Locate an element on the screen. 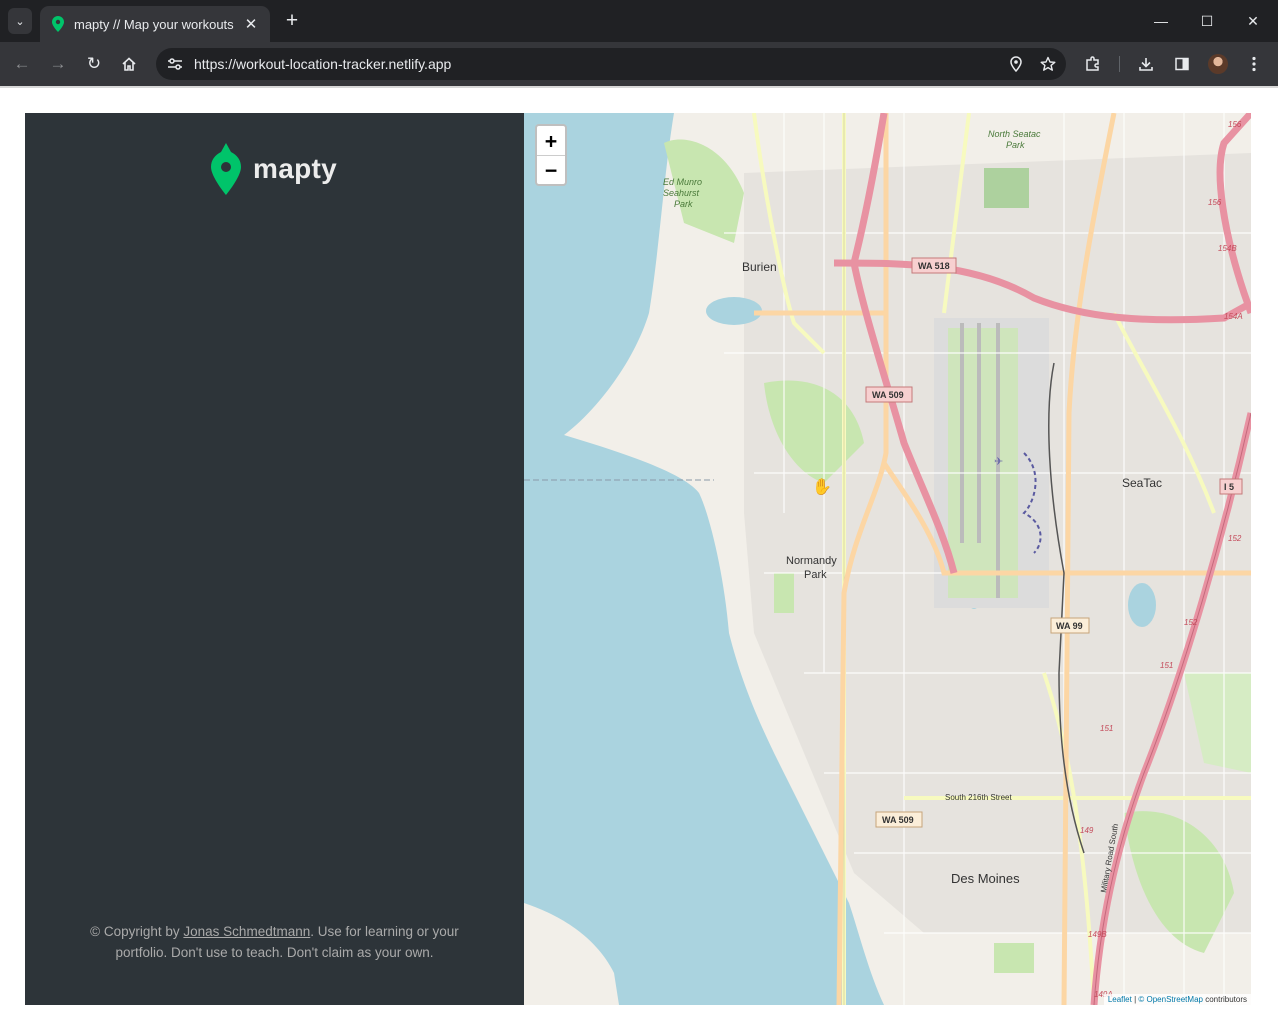  page-top-edge is located at coordinates (639, 87).